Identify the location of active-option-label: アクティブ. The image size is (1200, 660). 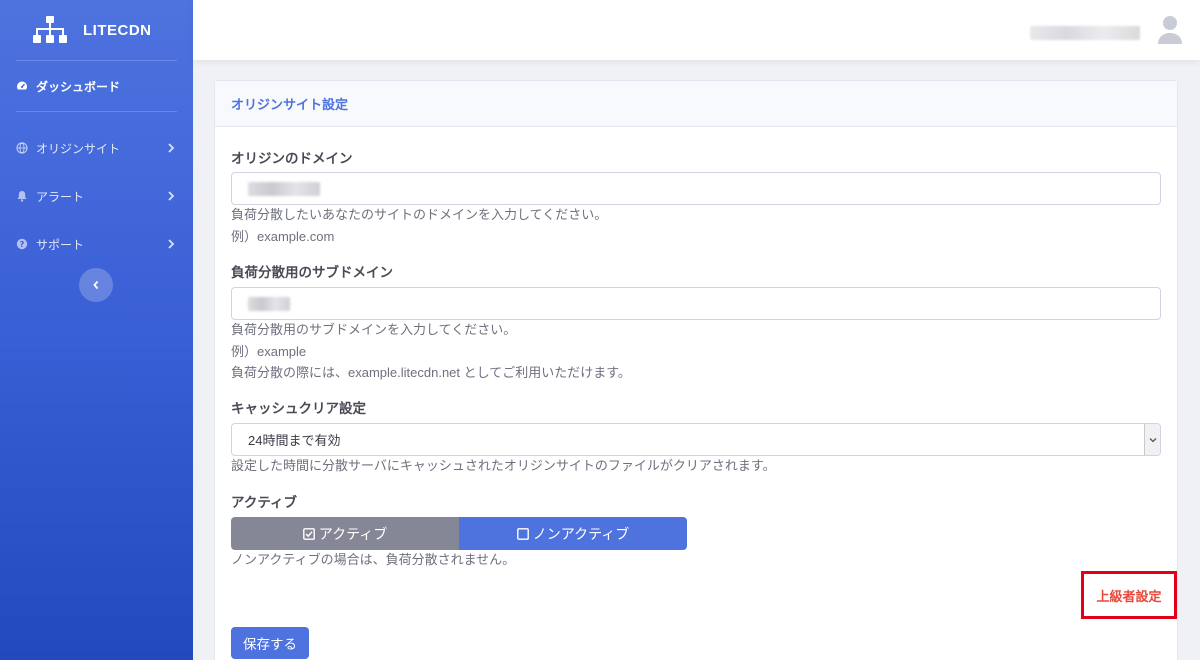
(353, 533).